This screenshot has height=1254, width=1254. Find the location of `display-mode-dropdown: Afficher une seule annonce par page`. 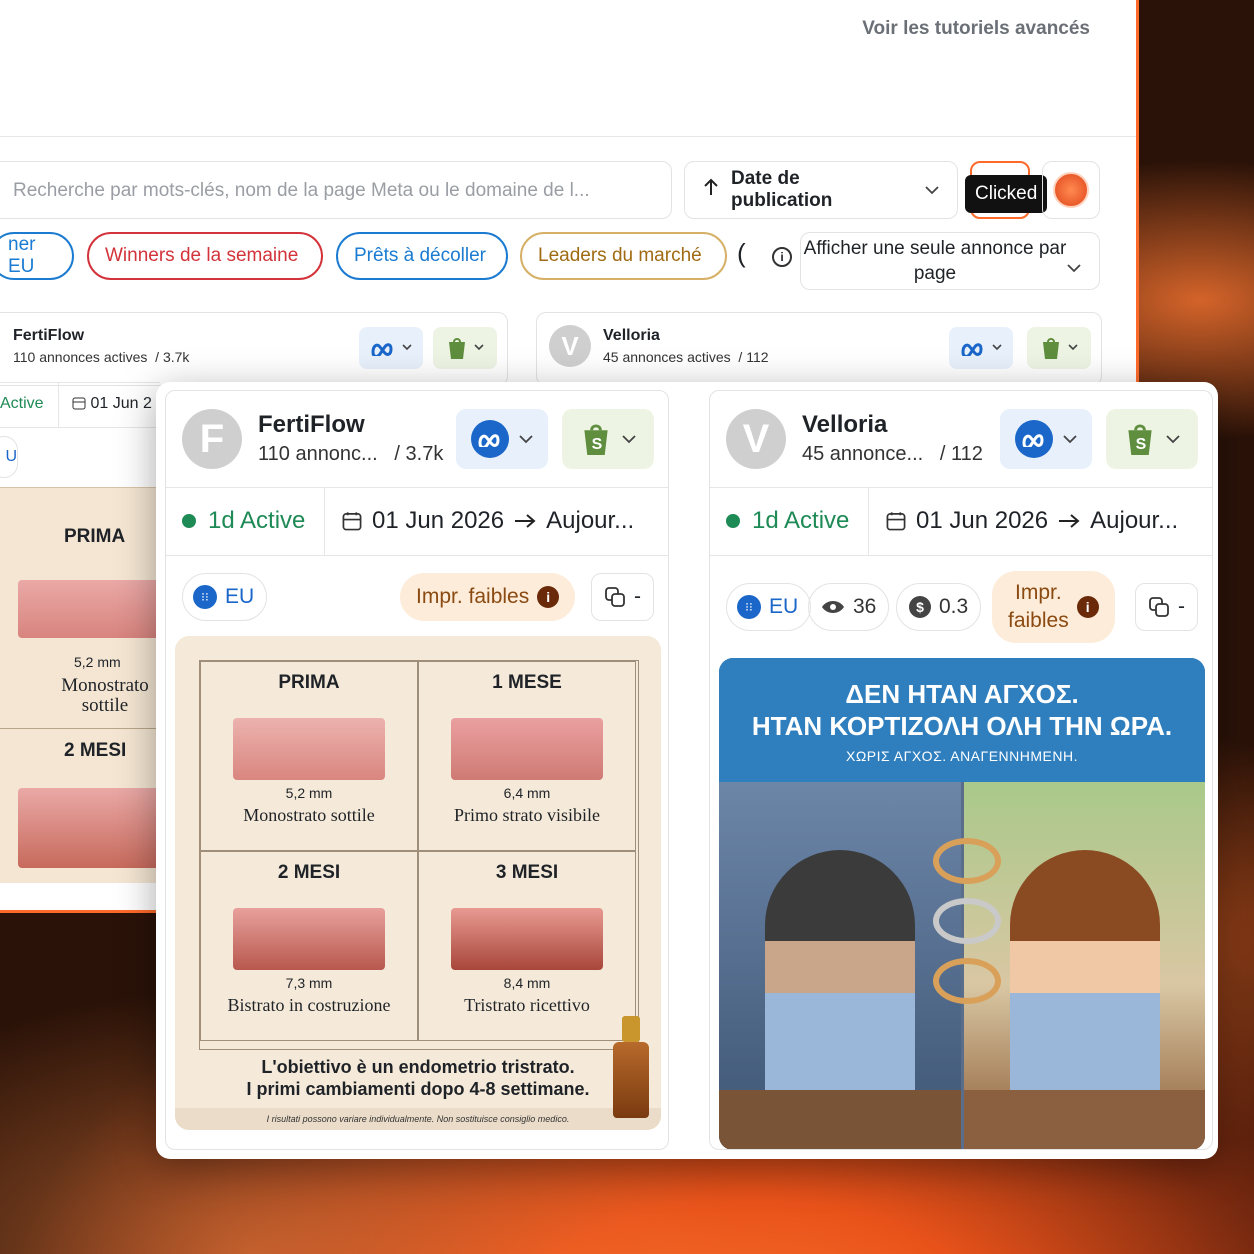

display-mode-dropdown: Afficher une seule annonce par page is located at coordinates (950, 261).